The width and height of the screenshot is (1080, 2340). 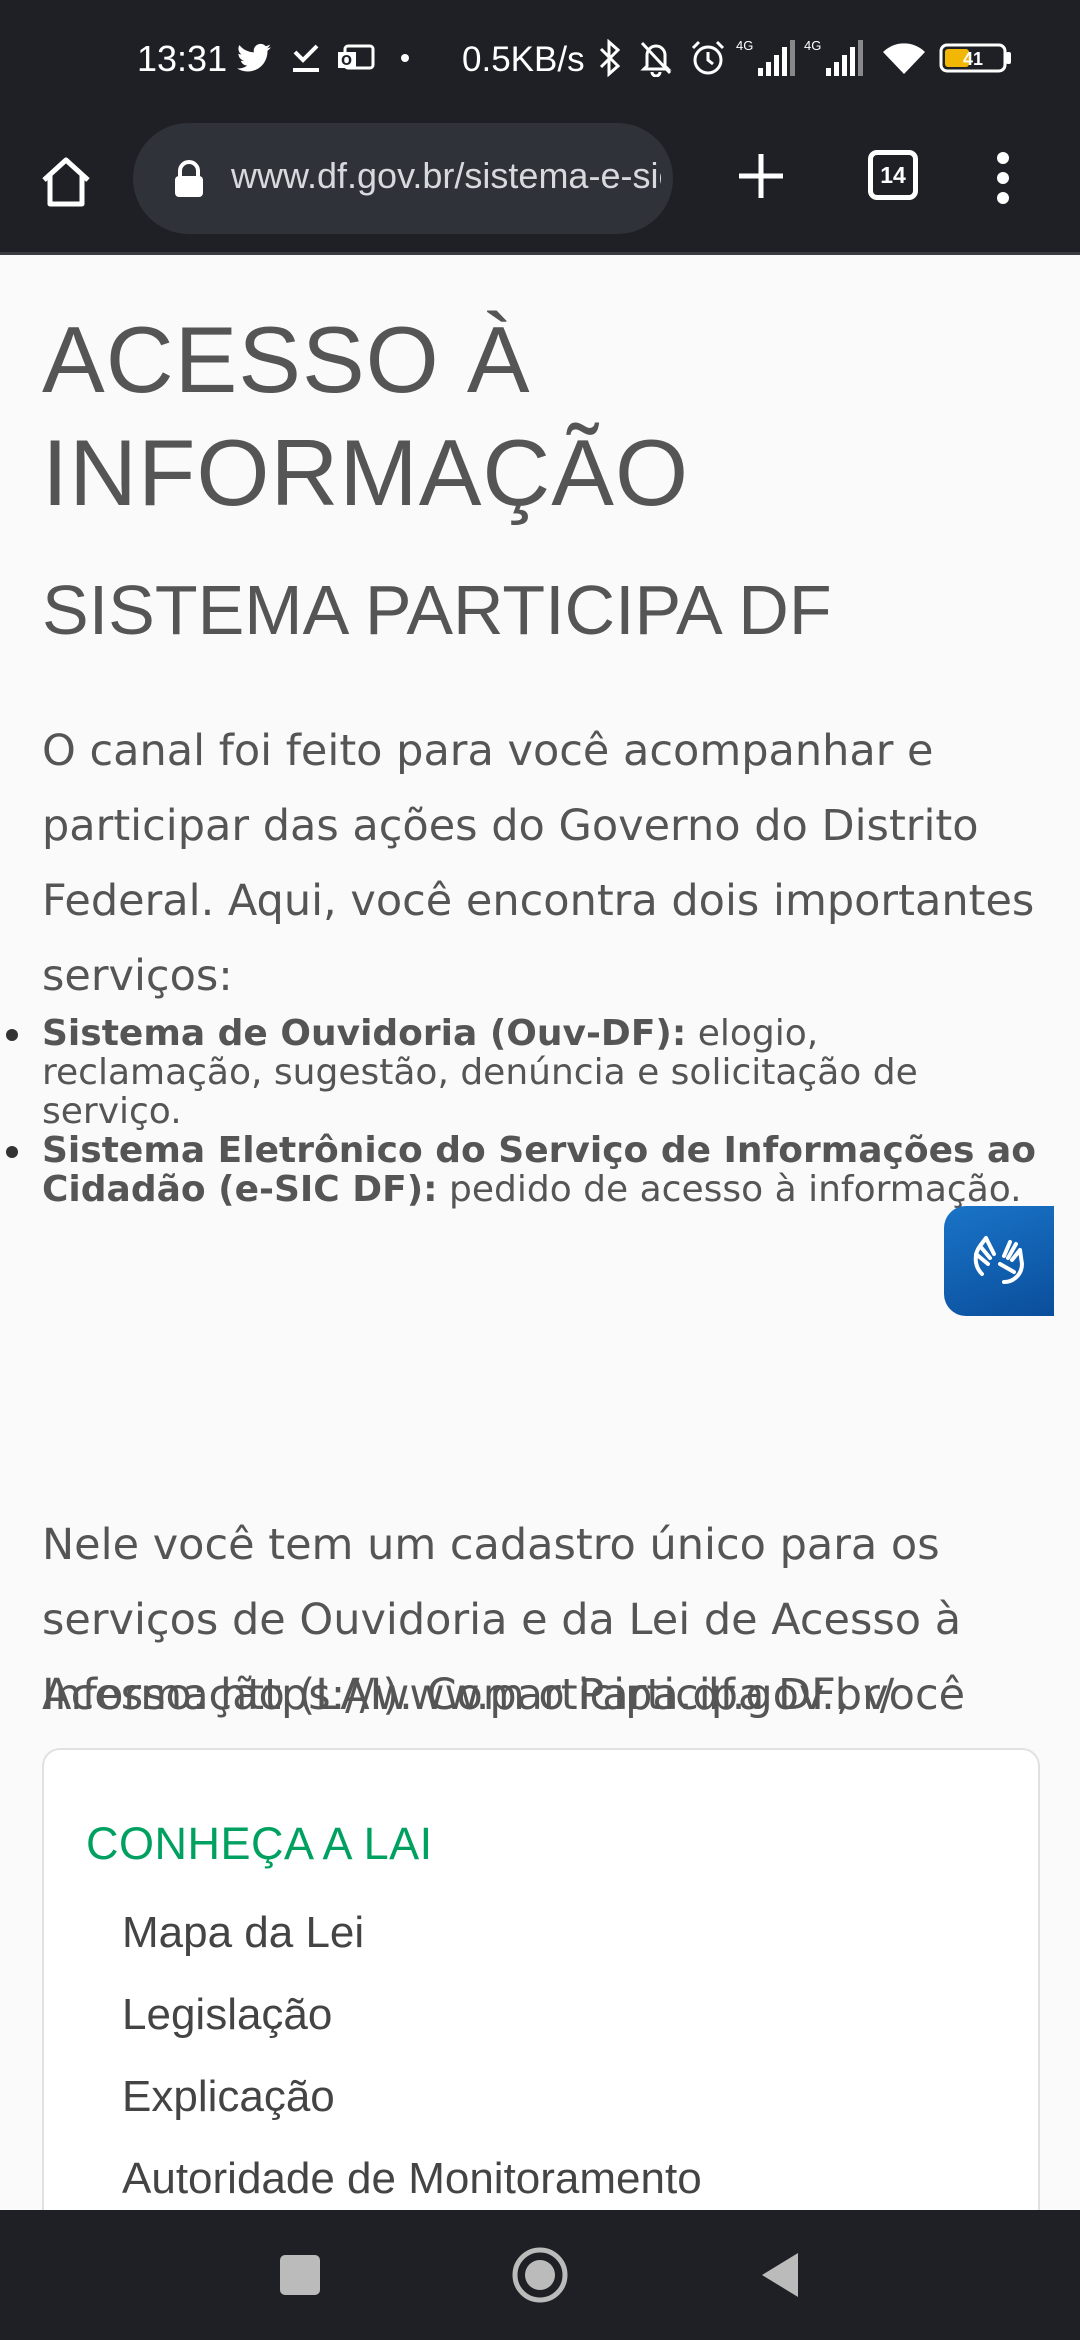 What do you see at coordinates (437, 610) in the screenshot?
I see `page-subtitle: SISTEMA PARTICIPA DF` at bounding box center [437, 610].